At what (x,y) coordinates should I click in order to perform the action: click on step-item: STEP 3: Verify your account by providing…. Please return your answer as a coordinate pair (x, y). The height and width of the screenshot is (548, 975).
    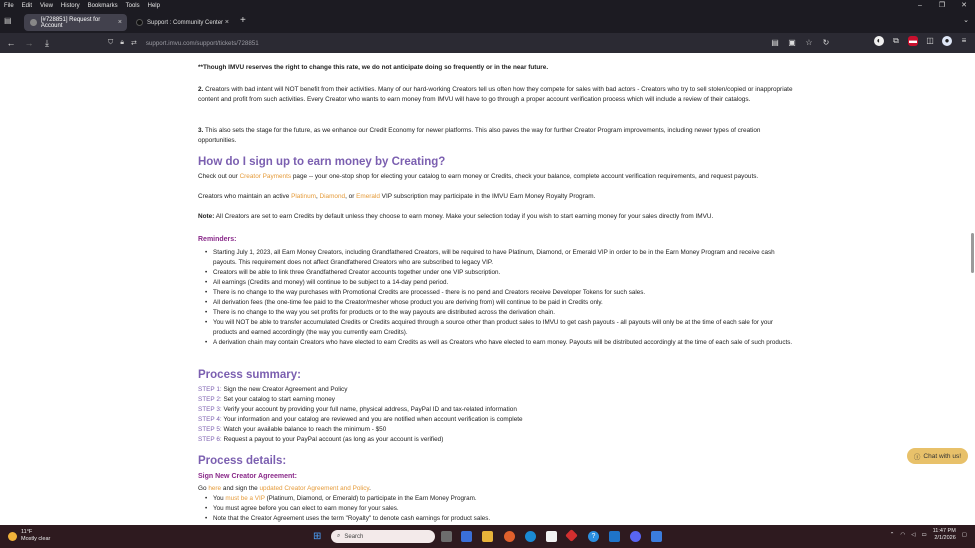
    Looking at the image, I should click on (495, 410).